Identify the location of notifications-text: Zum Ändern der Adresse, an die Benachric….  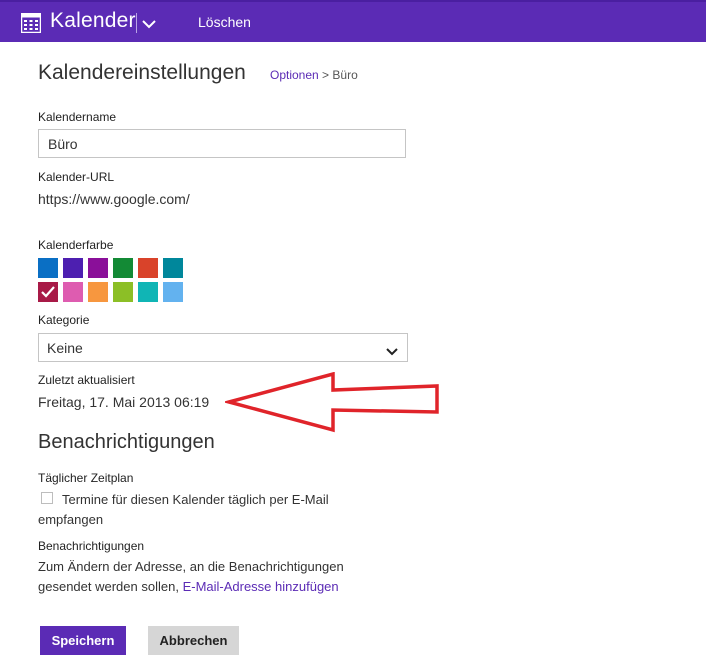
(208, 577).